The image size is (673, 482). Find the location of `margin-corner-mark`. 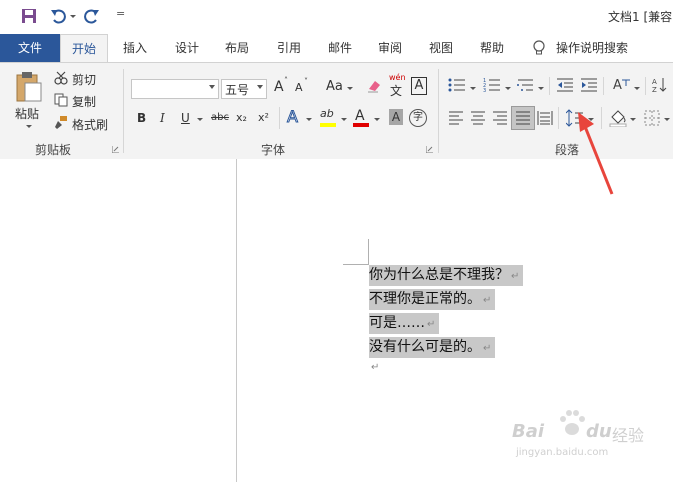

margin-corner-mark is located at coordinates (368, 252).